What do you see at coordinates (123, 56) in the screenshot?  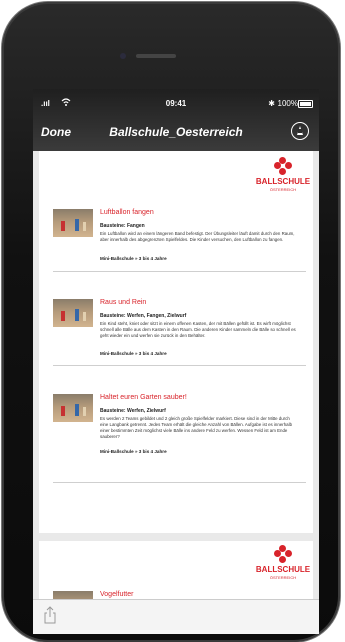 I see `front-camera` at bounding box center [123, 56].